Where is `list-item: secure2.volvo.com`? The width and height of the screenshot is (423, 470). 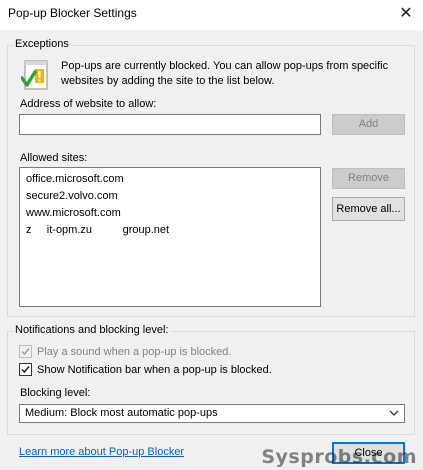
list-item: secure2.volvo.com is located at coordinates (173, 196).